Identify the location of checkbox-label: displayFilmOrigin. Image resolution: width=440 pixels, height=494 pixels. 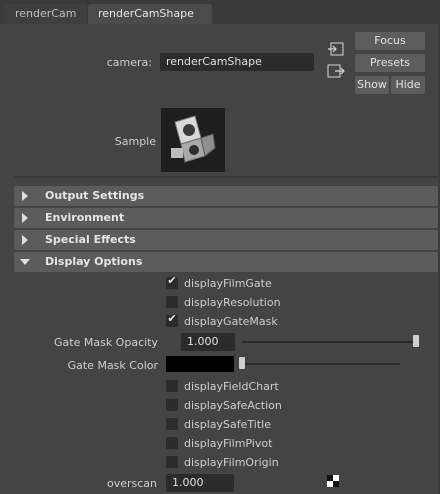
(231, 462).